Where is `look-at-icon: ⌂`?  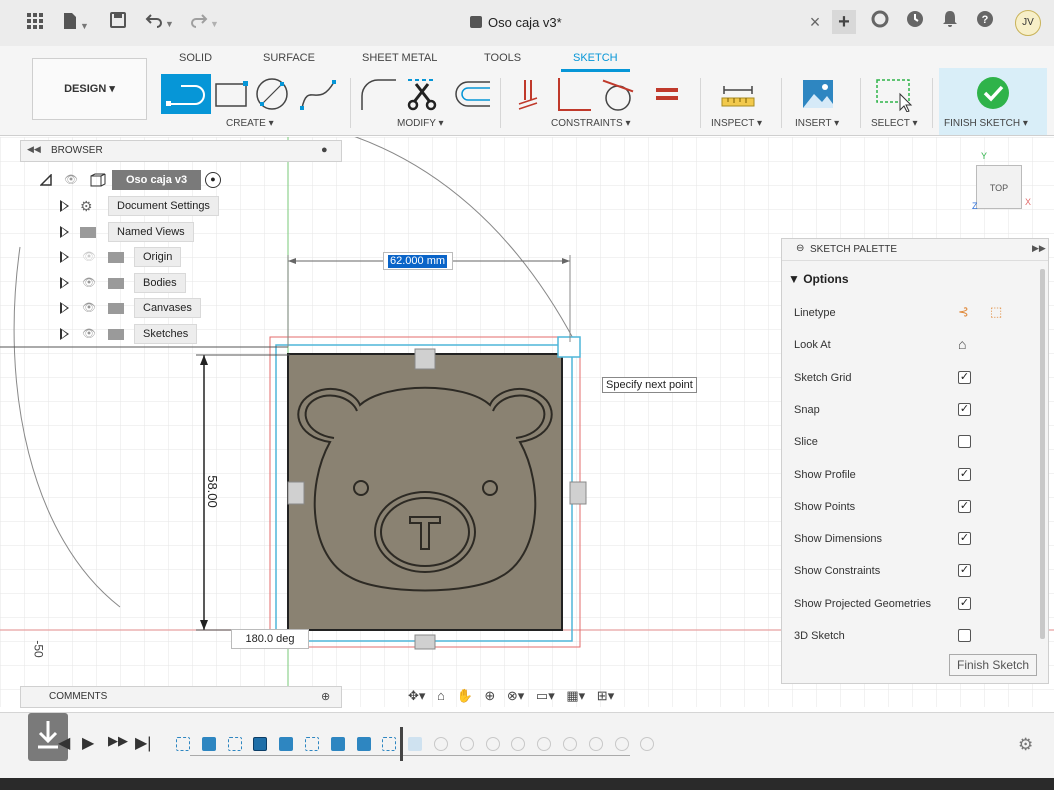 look-at-icon: ⌂ is located at coordinates (441, 695).